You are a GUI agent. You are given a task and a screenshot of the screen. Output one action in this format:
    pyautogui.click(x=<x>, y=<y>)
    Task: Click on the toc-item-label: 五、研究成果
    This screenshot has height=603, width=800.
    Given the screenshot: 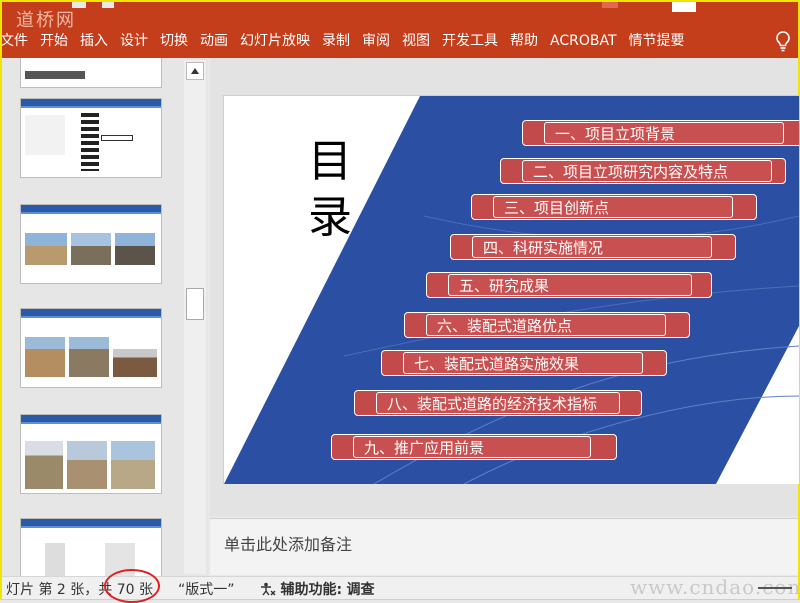 What is the action you would take?
    pyautogui.click(x=570, y=285)
    